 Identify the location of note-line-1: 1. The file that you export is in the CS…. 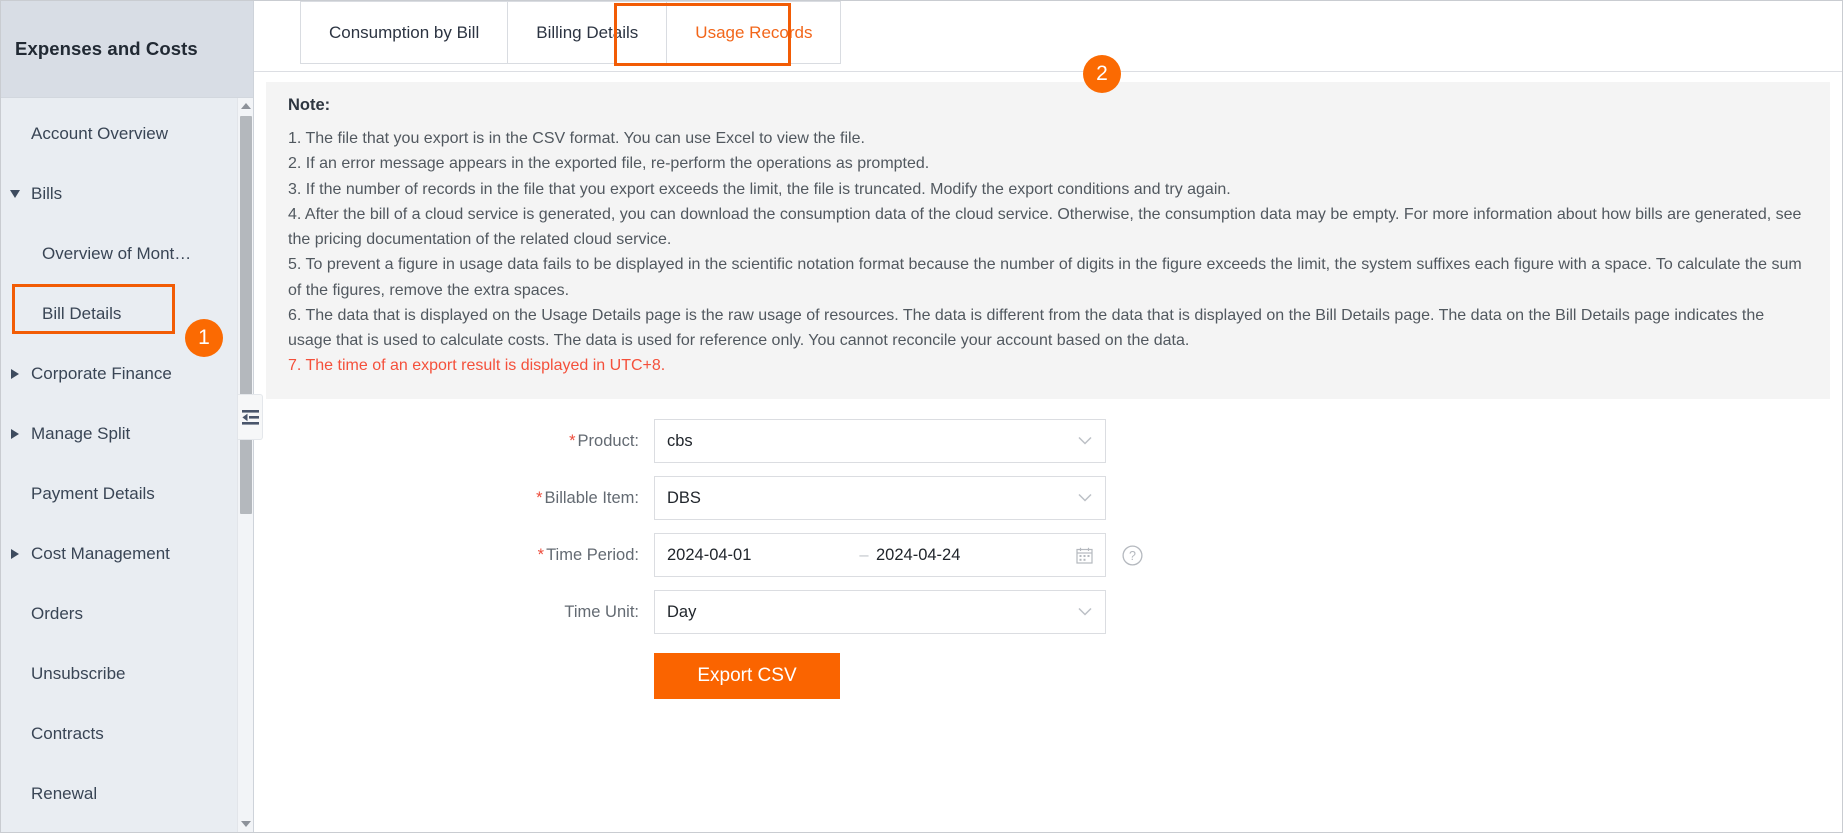
(576, 138).